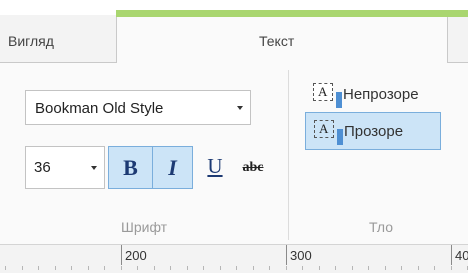  I want to click on transparent-background-label: Прозоре, so click(374, 131).